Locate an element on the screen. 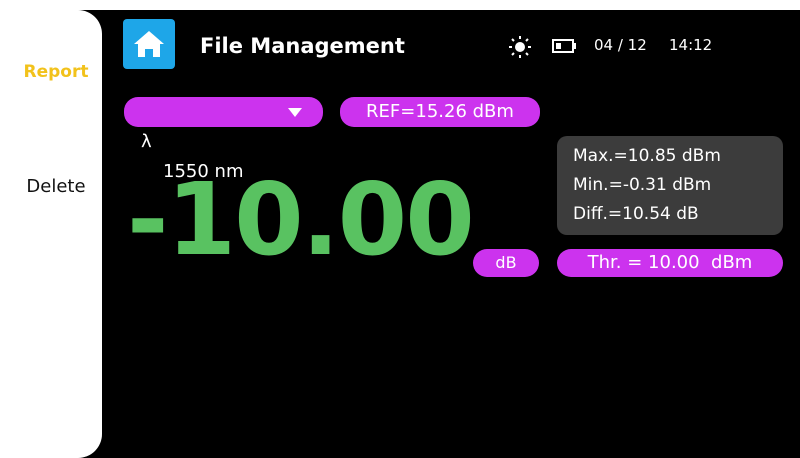 This screenshot has width=800, height=458. page-title: File Management is located at coordinates (302, 46).